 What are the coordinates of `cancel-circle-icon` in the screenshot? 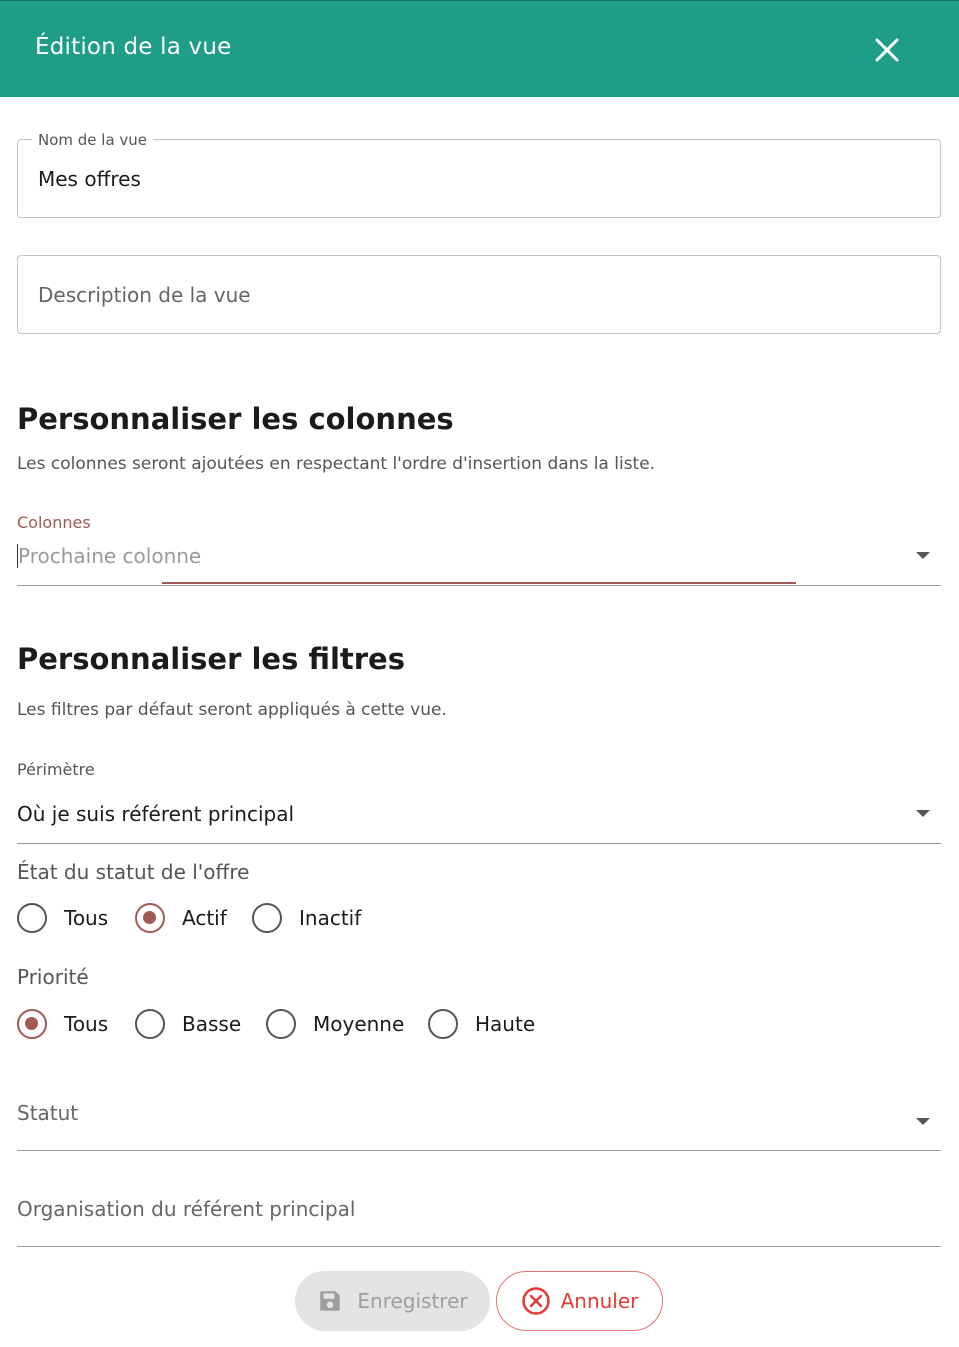 It's located at (535, 1301).